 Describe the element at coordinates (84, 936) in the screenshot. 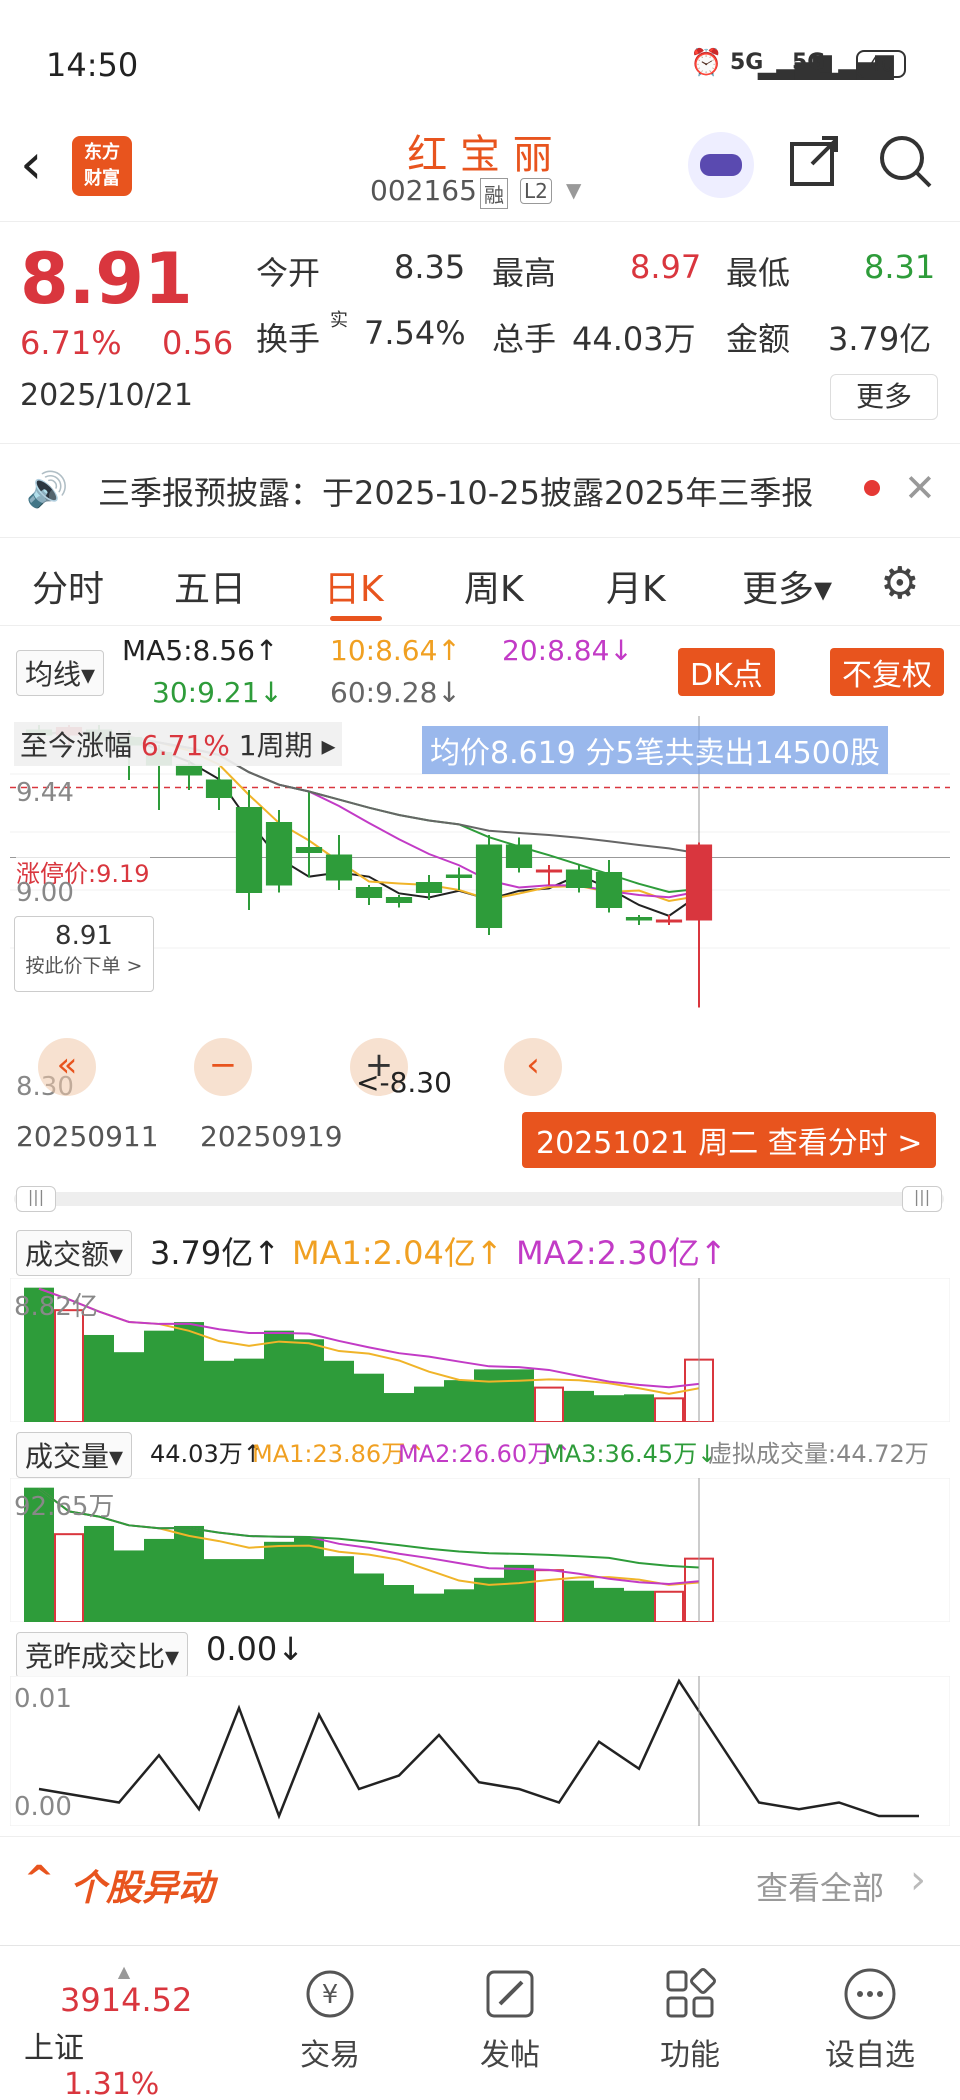

I see `order-price: 8.91` at that location.